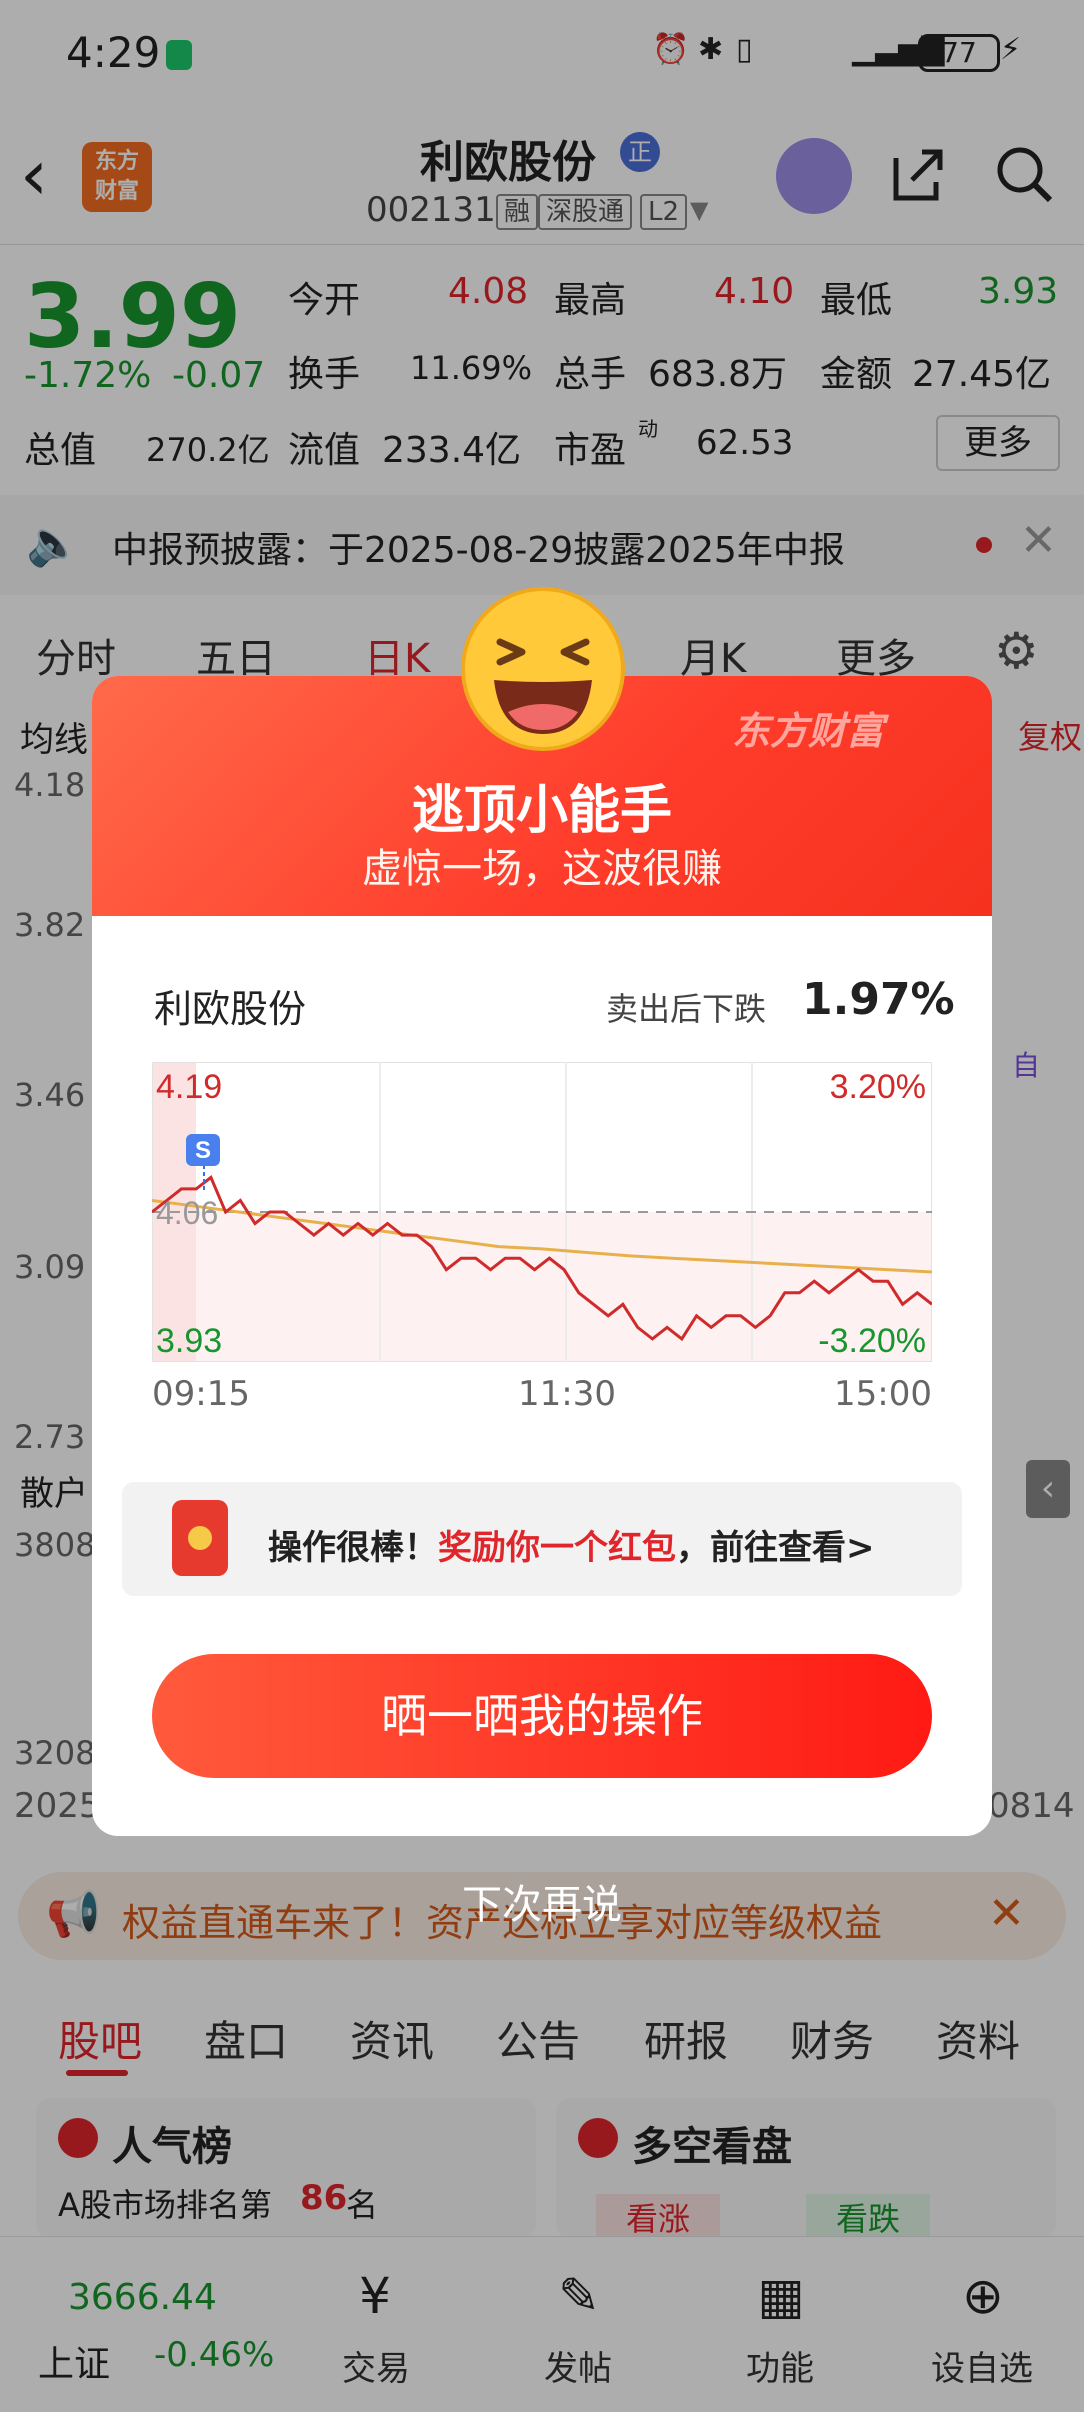 This screenshot has width=1084, height=2412. What do you see at coordinates (200, 1538) in the screenshot?
I see `coin-icon` at bounding box center [200, 1538].